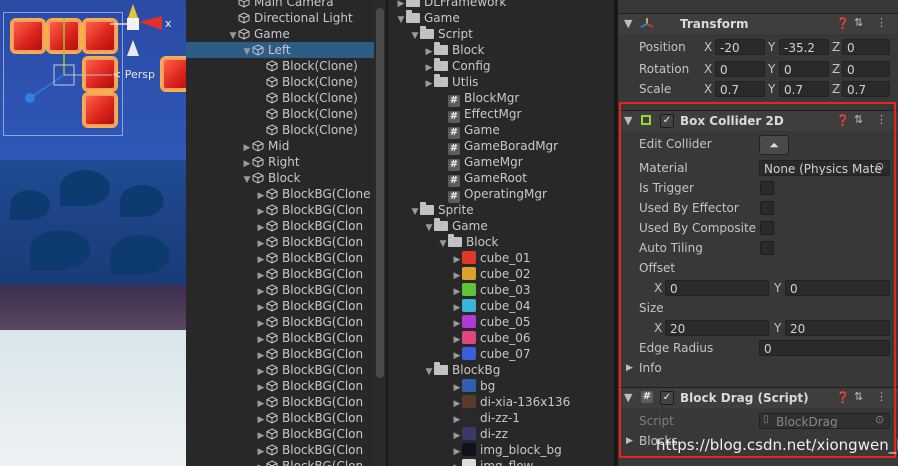  Describe the element at coordinates (133, 74) in the screenshot. I see `persp-label: < Persp` at that location.